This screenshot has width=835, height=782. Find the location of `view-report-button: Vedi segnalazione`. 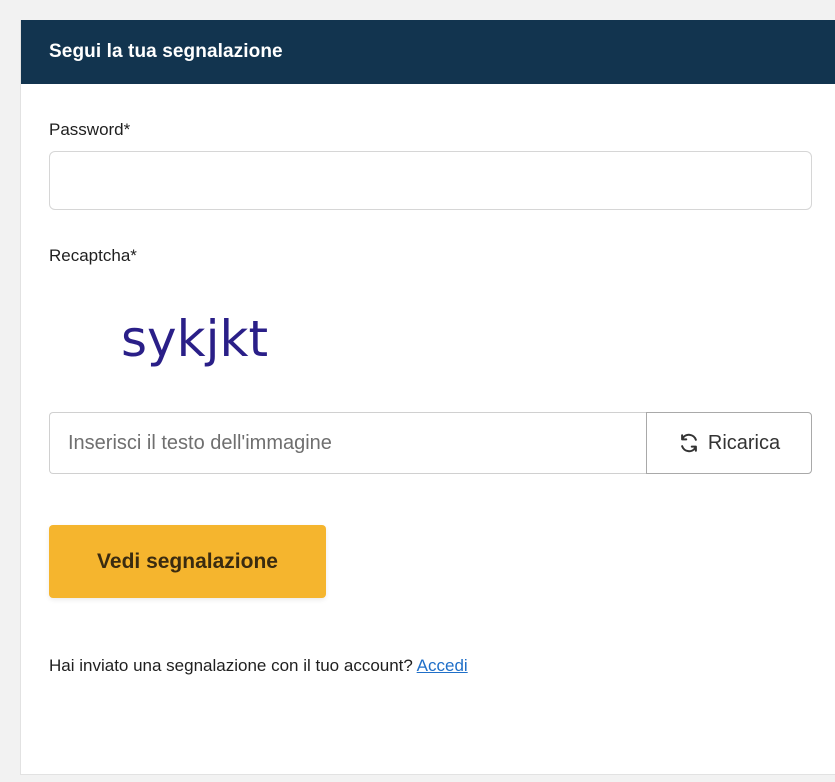

view-report-button: Vedi segnalazione is located at coordinates (187, 561).